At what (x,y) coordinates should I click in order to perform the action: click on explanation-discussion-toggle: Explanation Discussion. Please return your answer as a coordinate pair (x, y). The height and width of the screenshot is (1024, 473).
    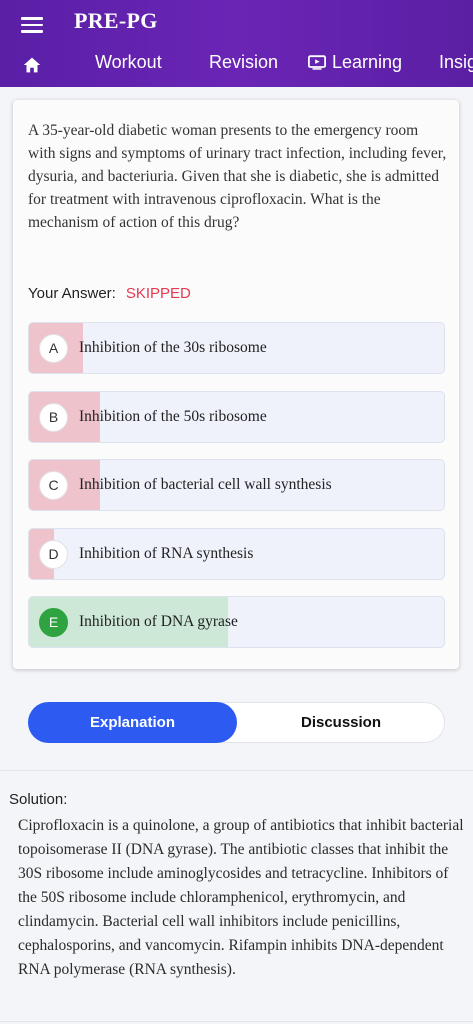
    Looking at the image, I should click on (236, 722).